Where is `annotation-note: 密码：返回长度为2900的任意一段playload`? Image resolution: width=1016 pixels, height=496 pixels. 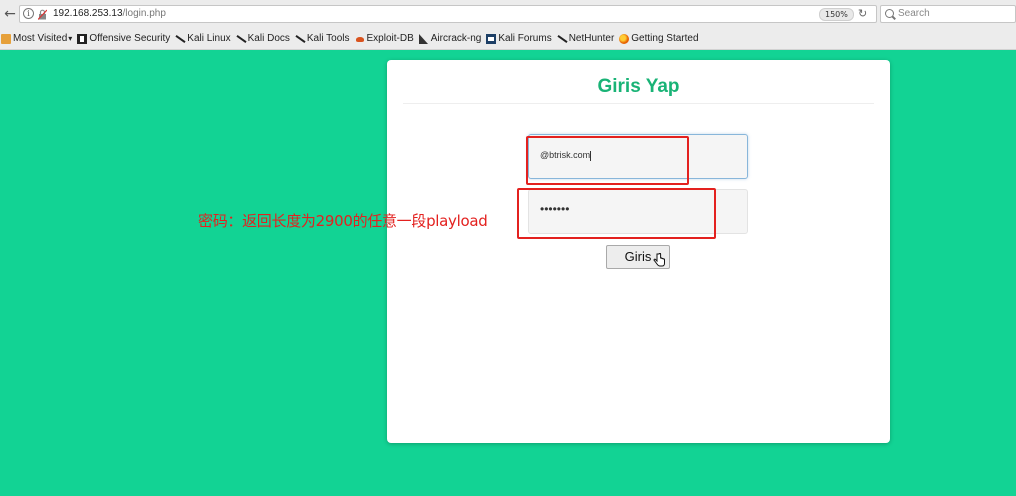
annotation-note: 密码：返回长度为2900的任意一段playload is located at coordinates (343, 221).